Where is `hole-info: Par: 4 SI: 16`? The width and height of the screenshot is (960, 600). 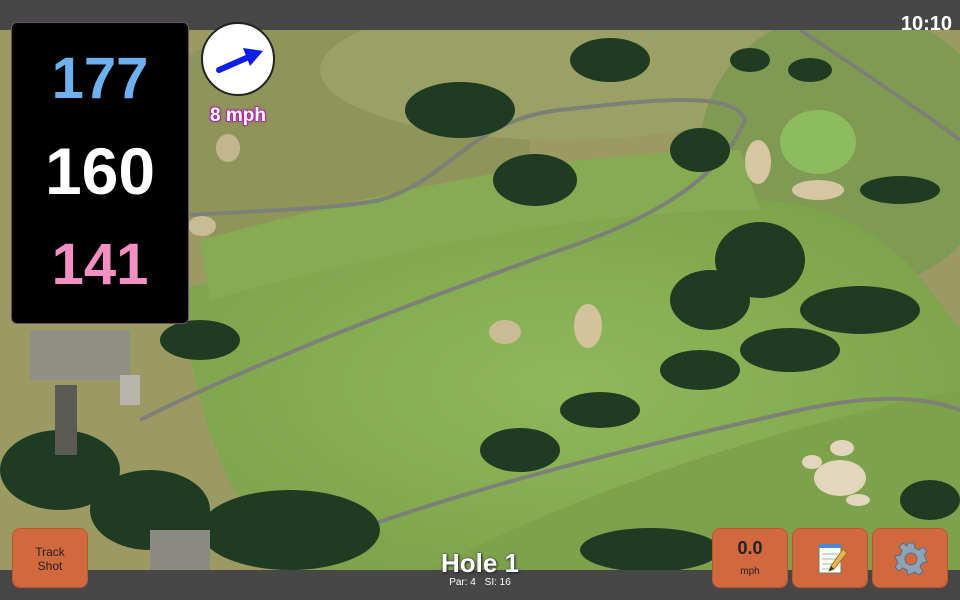
hole-info: Par: 4 SI: 16 is located at coordinates (480, 582).